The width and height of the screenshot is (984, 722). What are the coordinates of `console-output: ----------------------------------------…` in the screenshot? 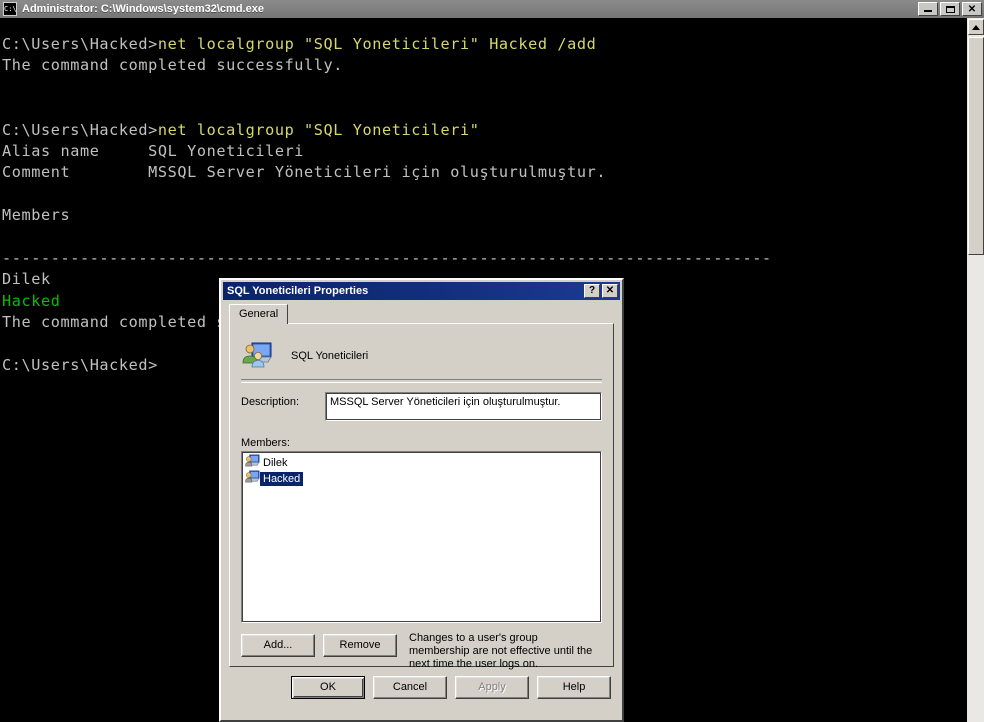 It's located at (387, 258).